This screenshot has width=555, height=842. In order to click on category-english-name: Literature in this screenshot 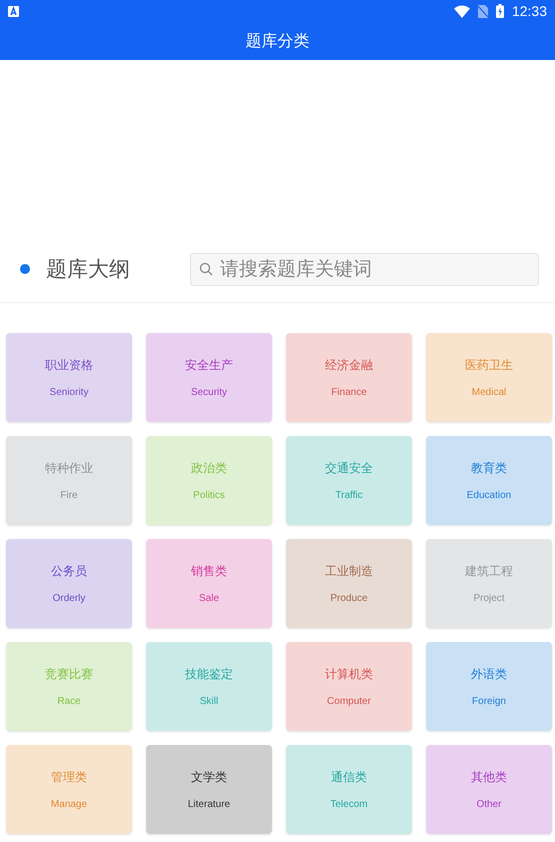, I will do `click(209, 804)`.